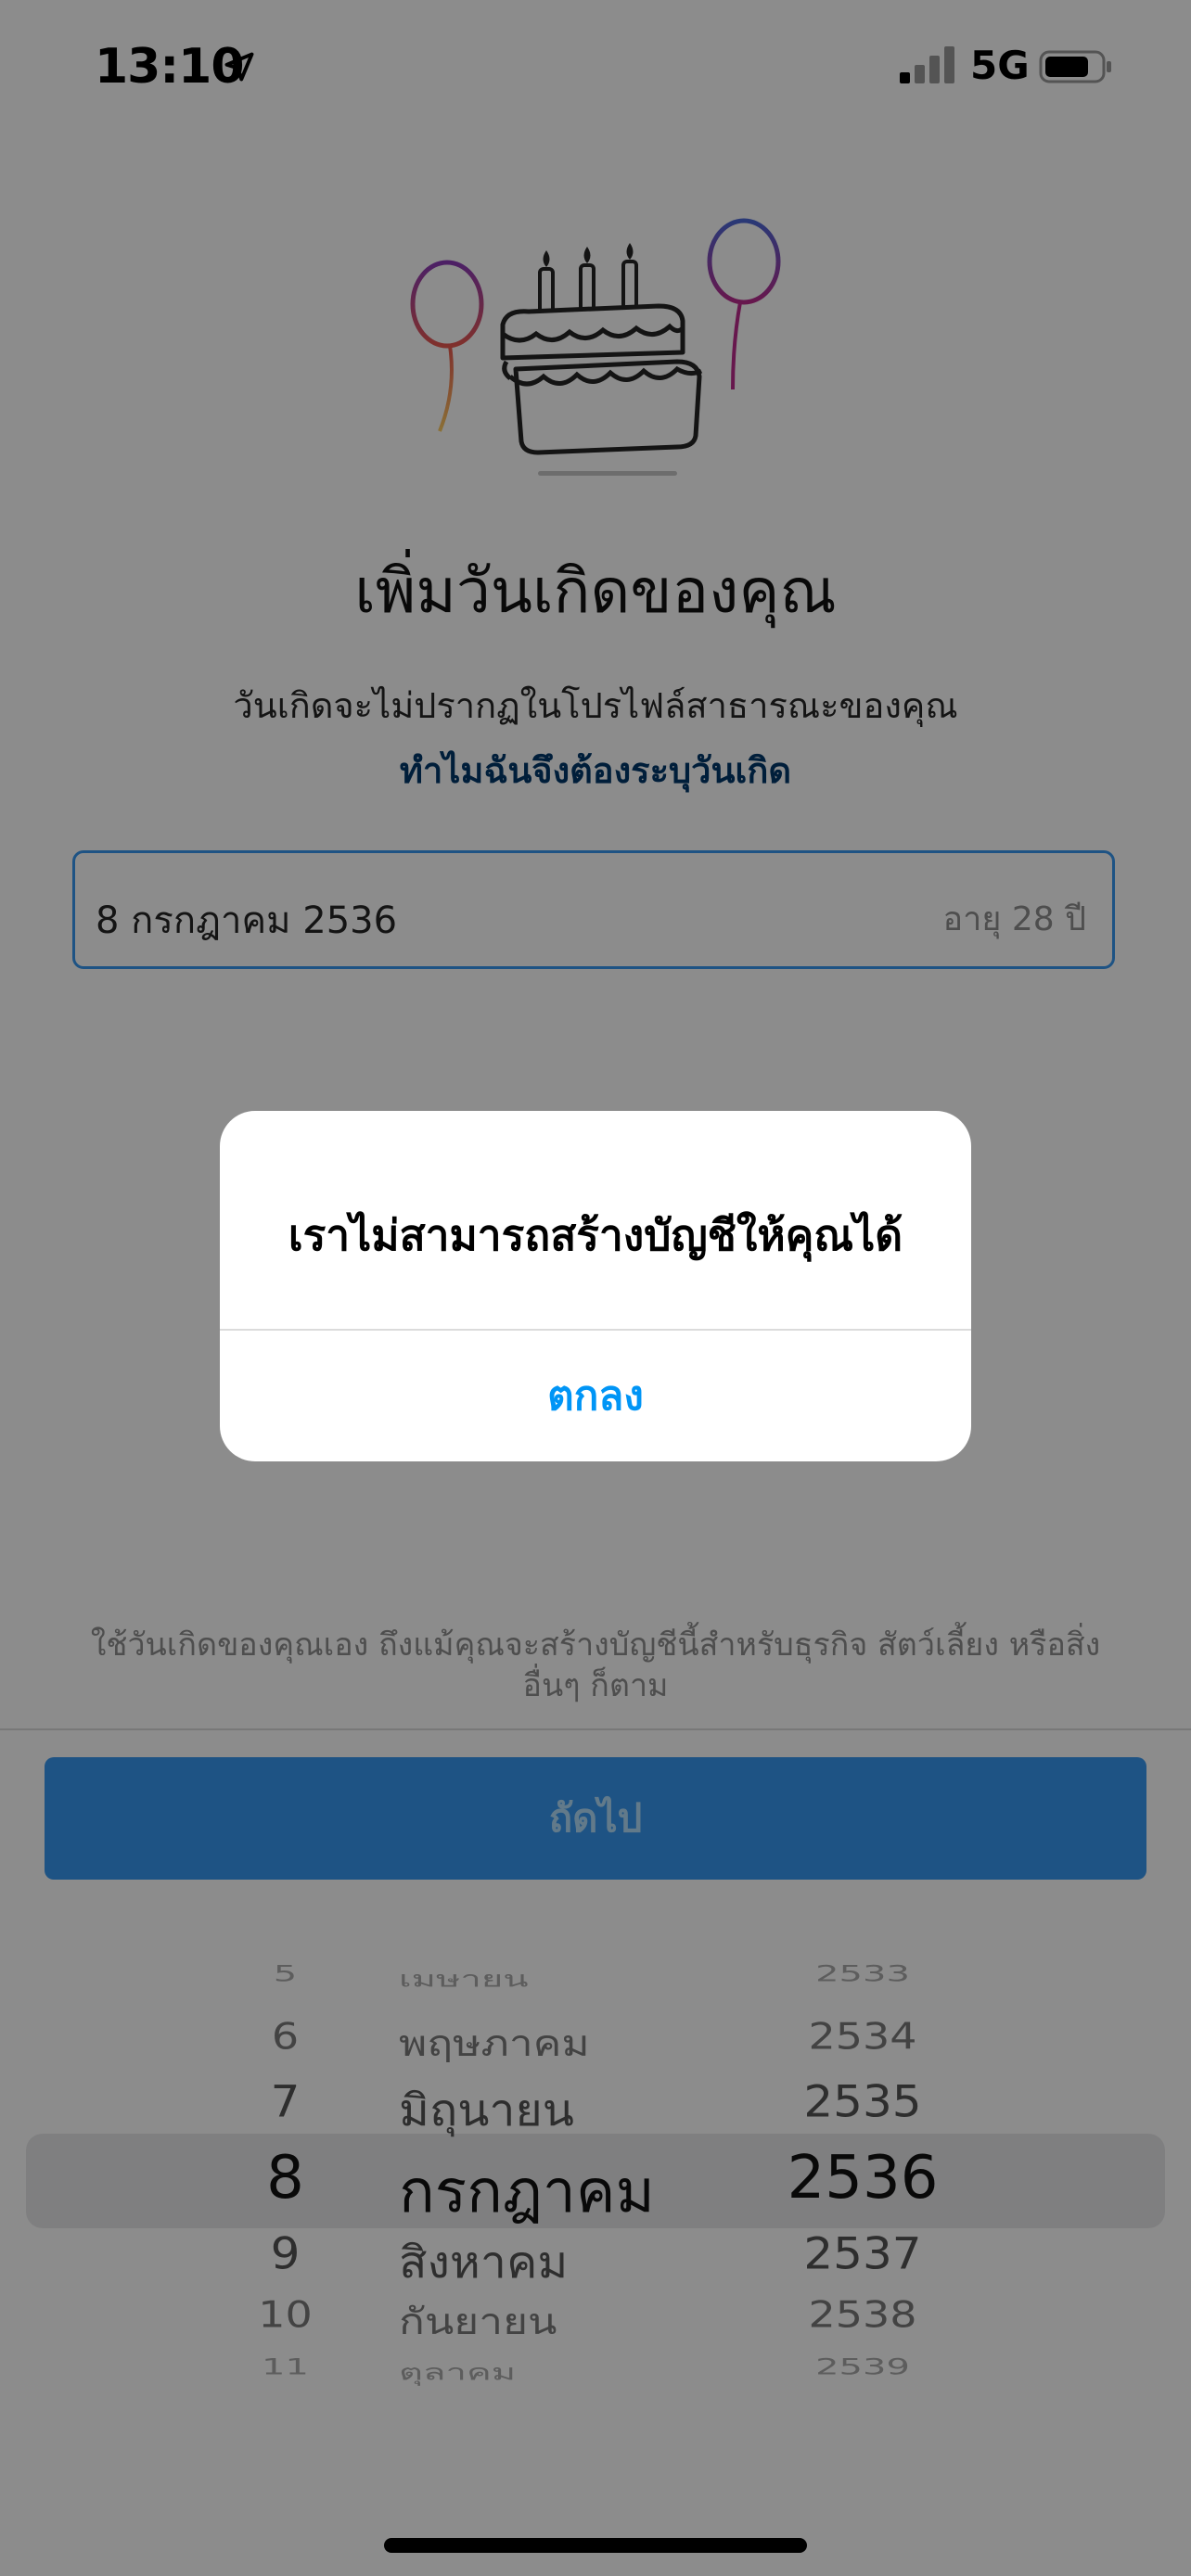  What do you see at coordinates (595, 1396) in the screenshot?
I see `alert-ok-button: ตกลง` at bounding box center [595, 1396].